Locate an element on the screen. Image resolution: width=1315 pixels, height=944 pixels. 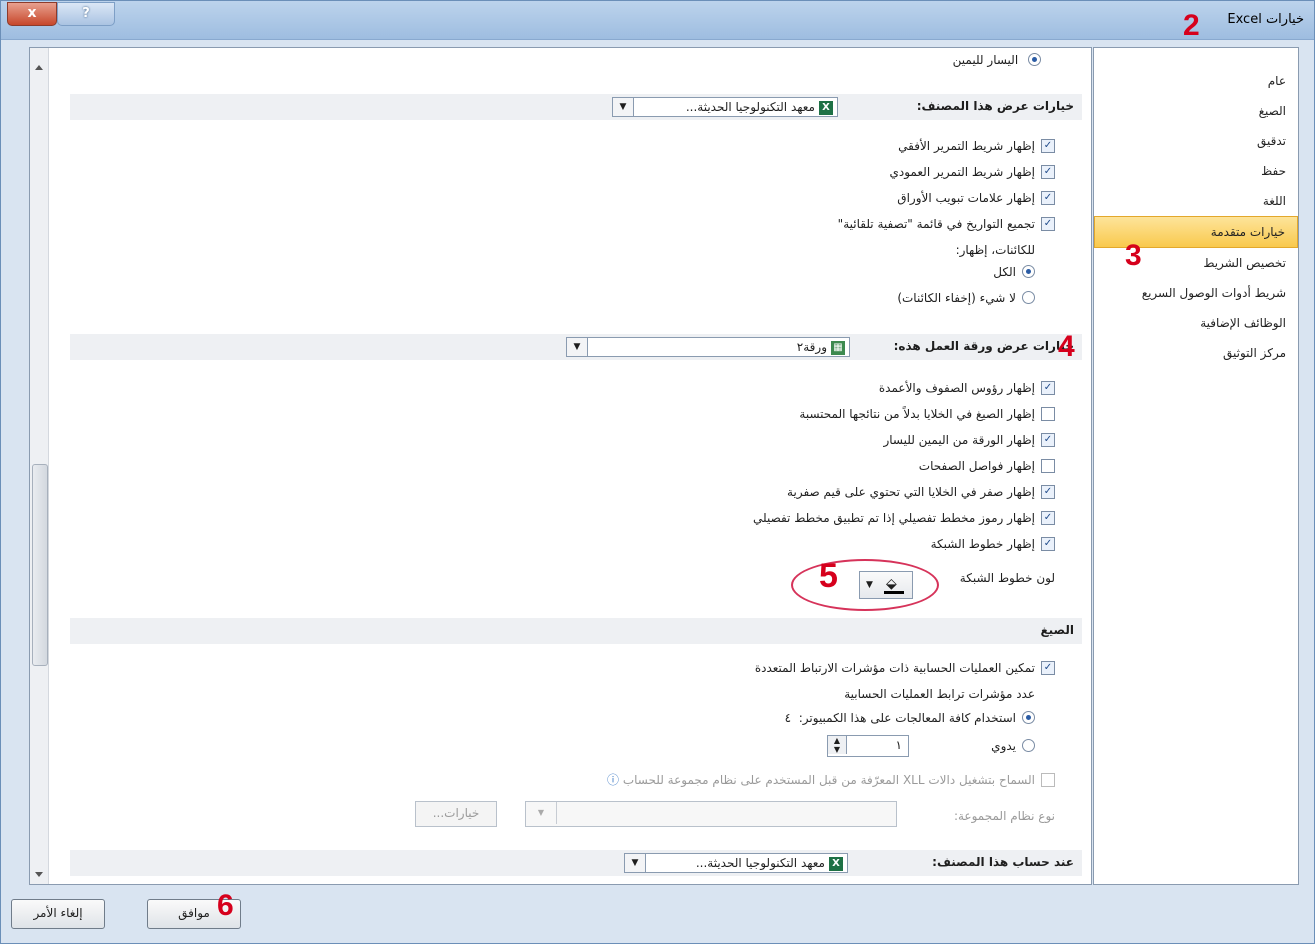
annotation-4: 4 is located at coordinates (1066, 346).